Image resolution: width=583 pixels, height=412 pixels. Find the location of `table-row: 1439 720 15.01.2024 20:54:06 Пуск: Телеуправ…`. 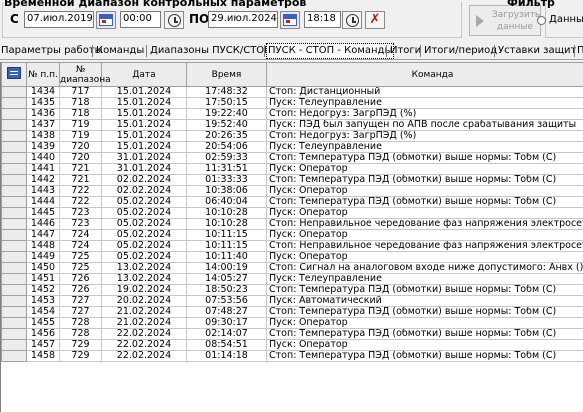

table-row: 1439 720 15.01.2024 20:54:06 Пуск: Телеуправ… is located at coordinates (292, 147).